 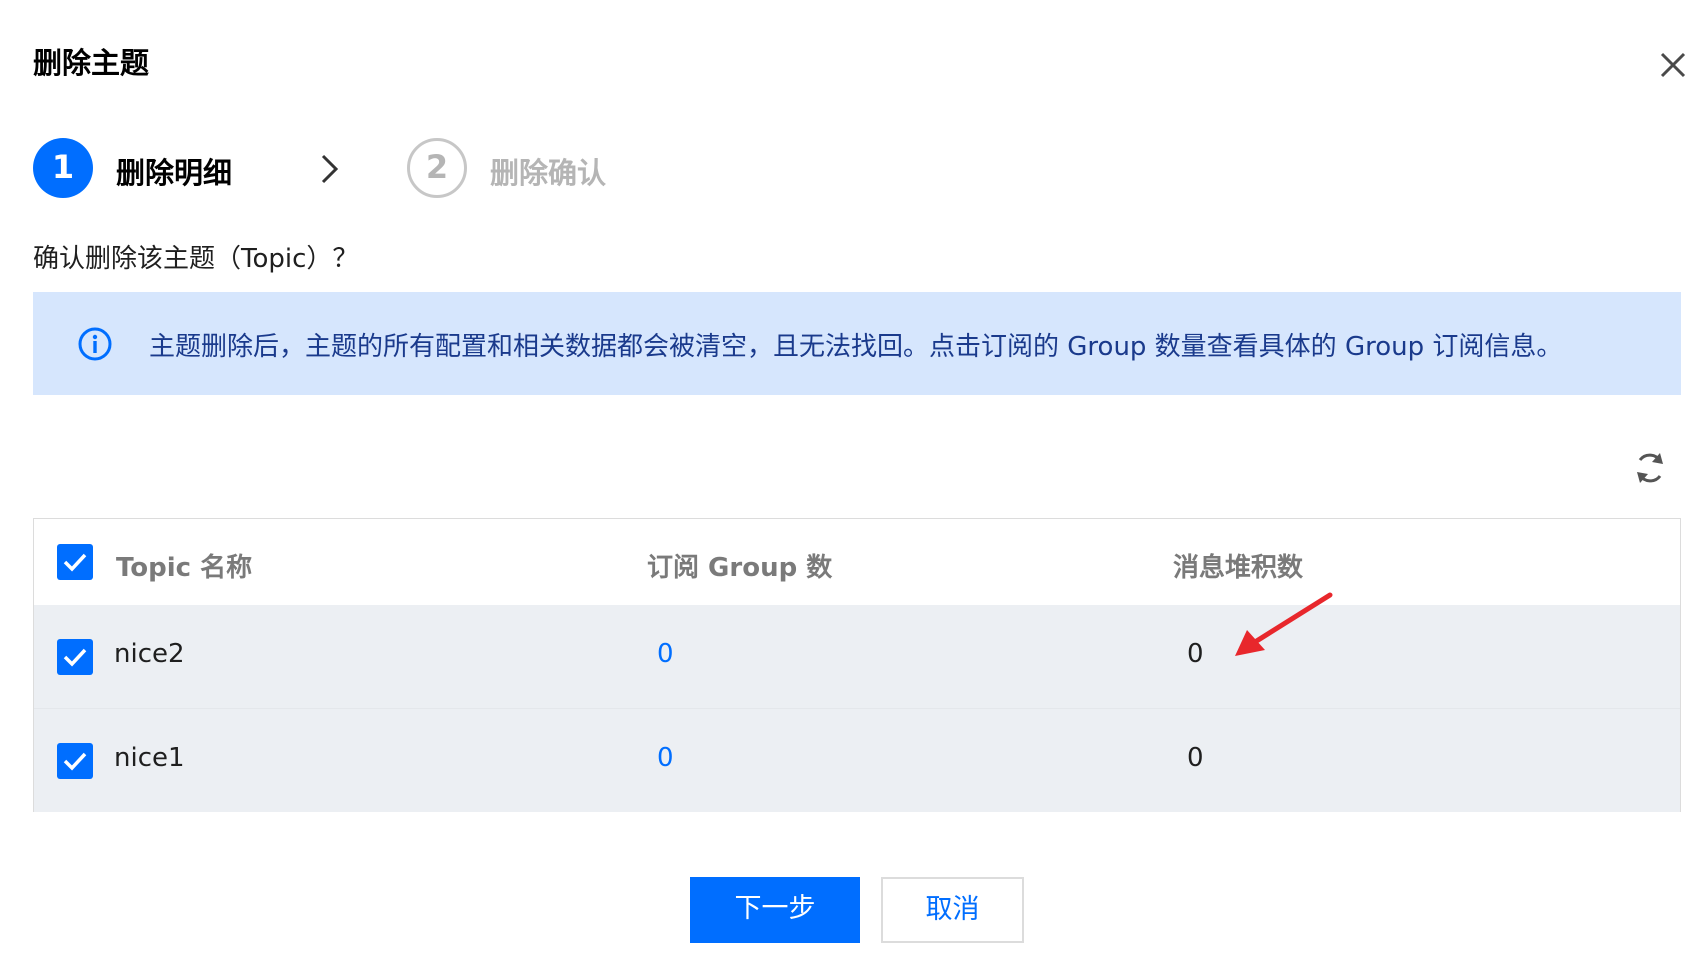 I want to click on topic-name: nice2, so click(x=149, y=654).